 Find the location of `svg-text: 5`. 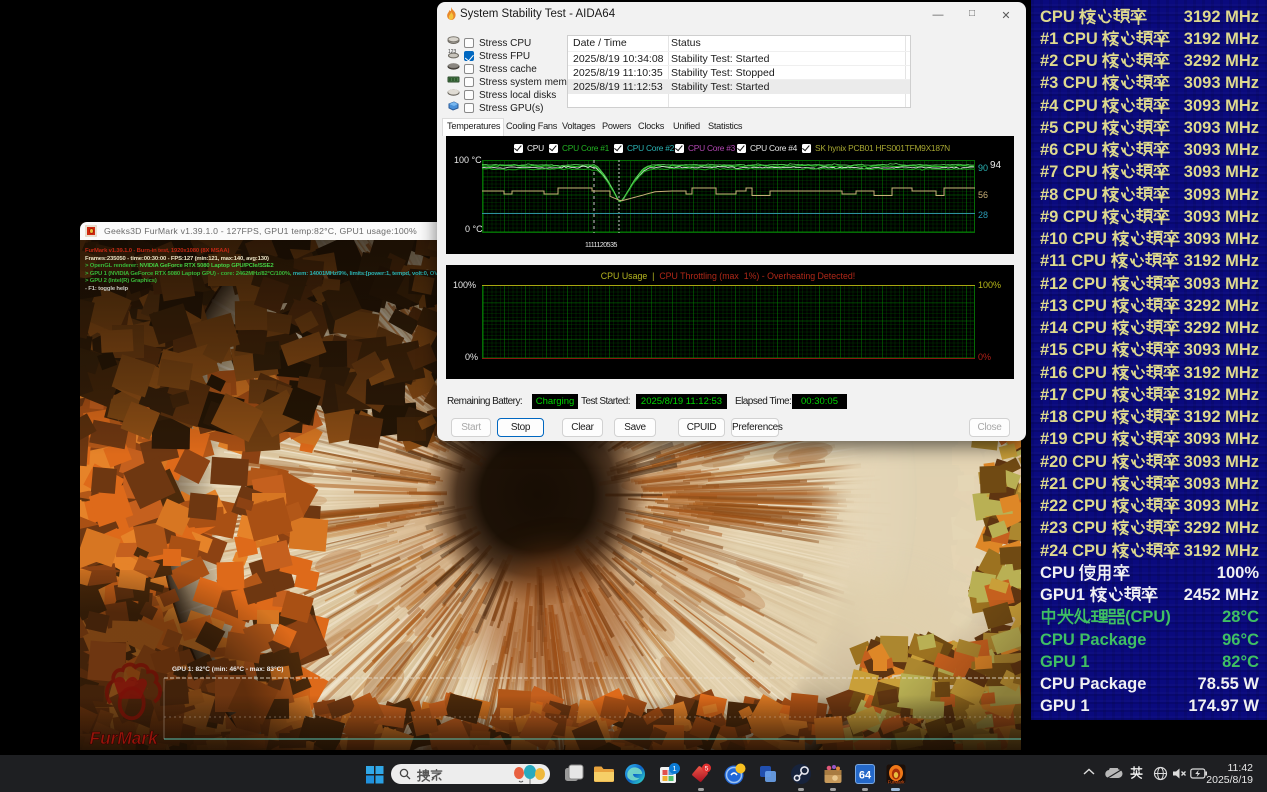

svg-text: 5 is located at coordinates (707, 768).